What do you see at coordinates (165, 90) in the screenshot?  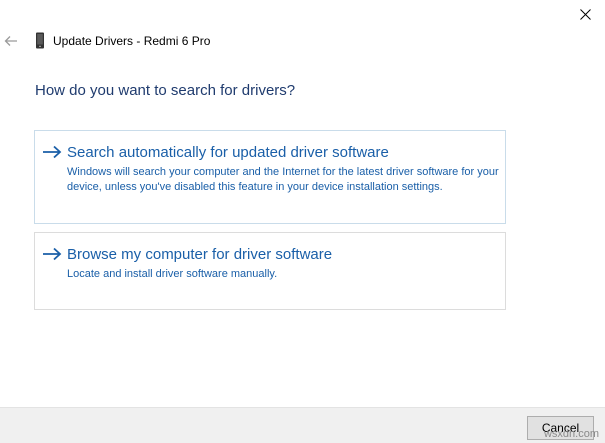 I see `page-heading: How do you want to search for drivers?` at bounding box center [165, 90].